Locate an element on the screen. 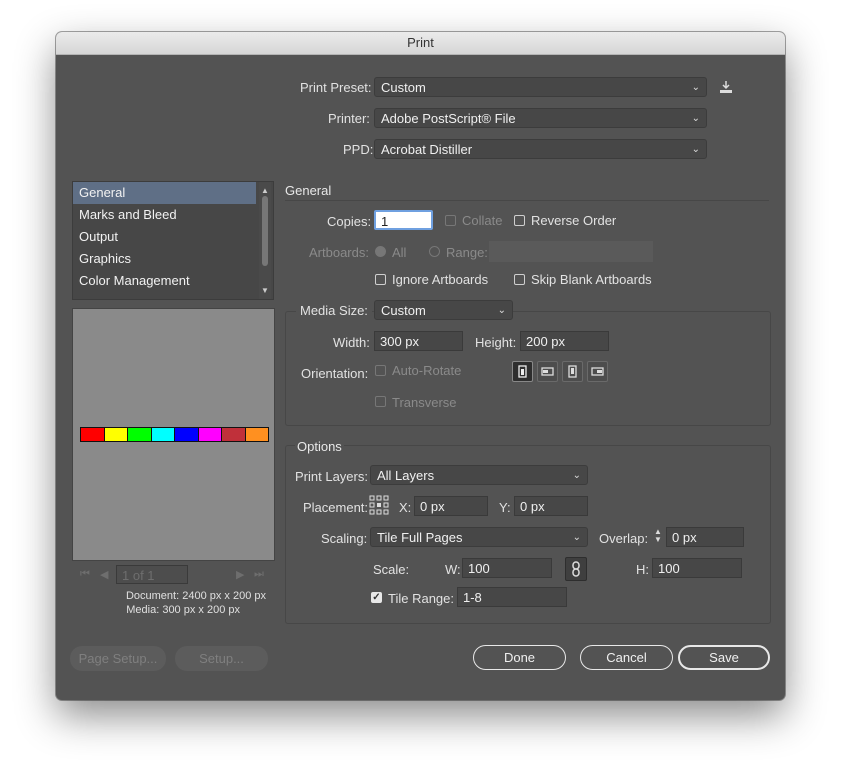 The image size is (841, 781). sidebar-item-label: Graphics is located at coordinates (105, 258).